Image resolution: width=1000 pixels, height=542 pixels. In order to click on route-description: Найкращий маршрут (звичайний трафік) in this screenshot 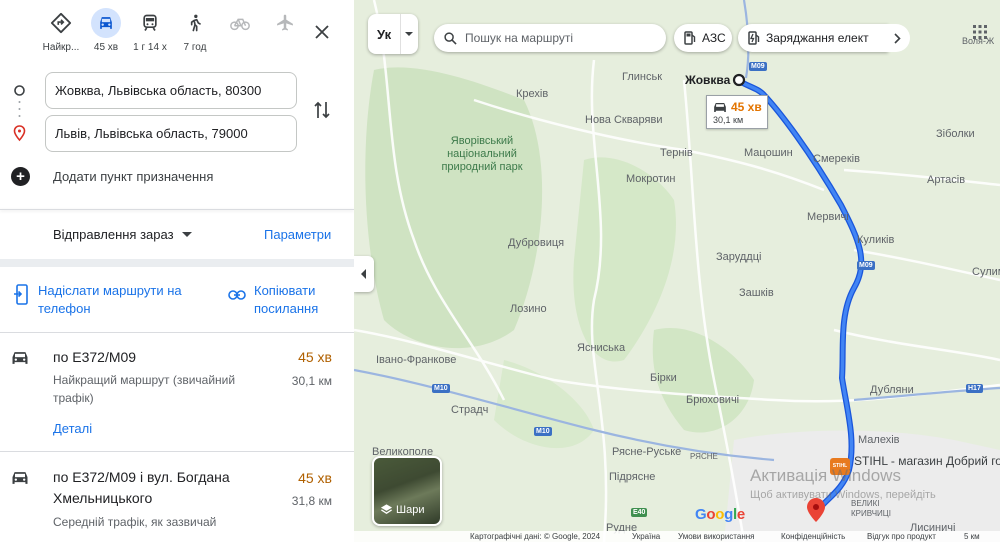, I will do `click(144, 389)`.